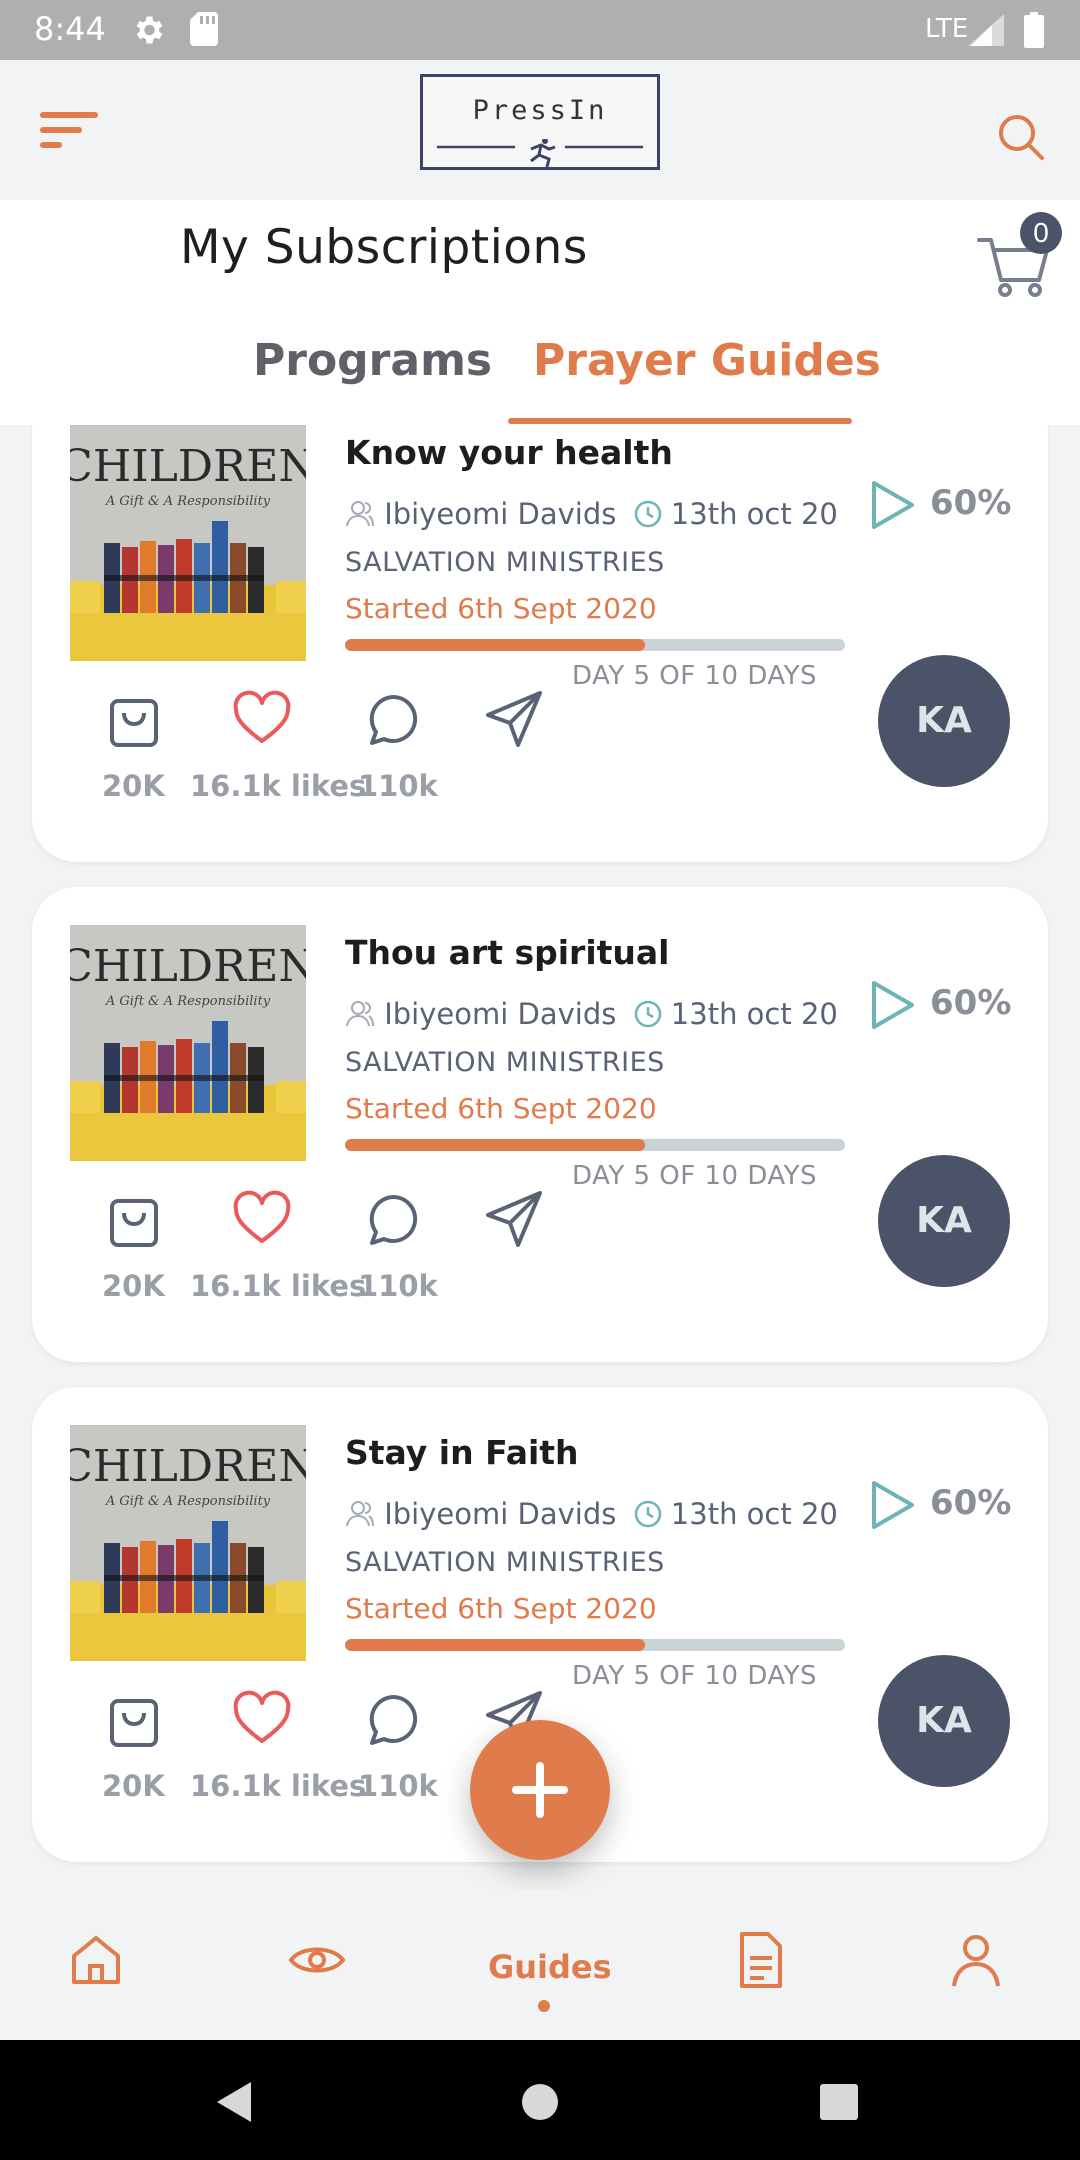  Describe the element at coordinates (540, 153) in the screenshot. I see `runner-logo-icon` at that location.